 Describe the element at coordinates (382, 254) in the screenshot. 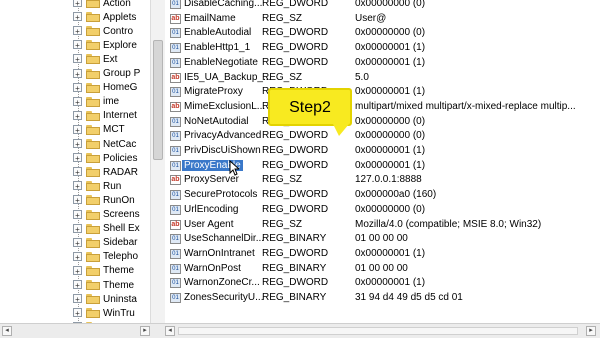

I see `registry-value-row: 01 WarnOnIntranet REG_DWORD 0x00000001 (1)` at that location.